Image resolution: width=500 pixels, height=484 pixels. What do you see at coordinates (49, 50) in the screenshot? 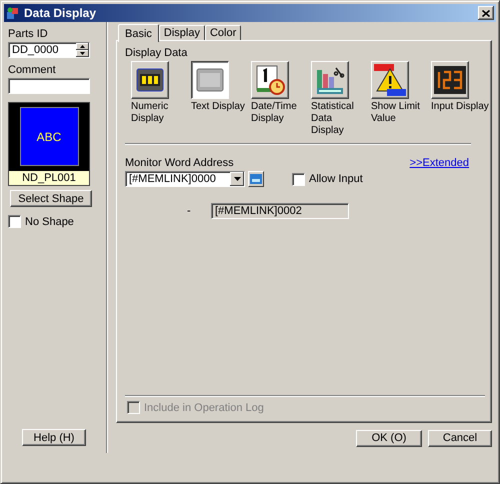
I see `parts-id-spinner: DD_0000` at bounding box center [49, 50].